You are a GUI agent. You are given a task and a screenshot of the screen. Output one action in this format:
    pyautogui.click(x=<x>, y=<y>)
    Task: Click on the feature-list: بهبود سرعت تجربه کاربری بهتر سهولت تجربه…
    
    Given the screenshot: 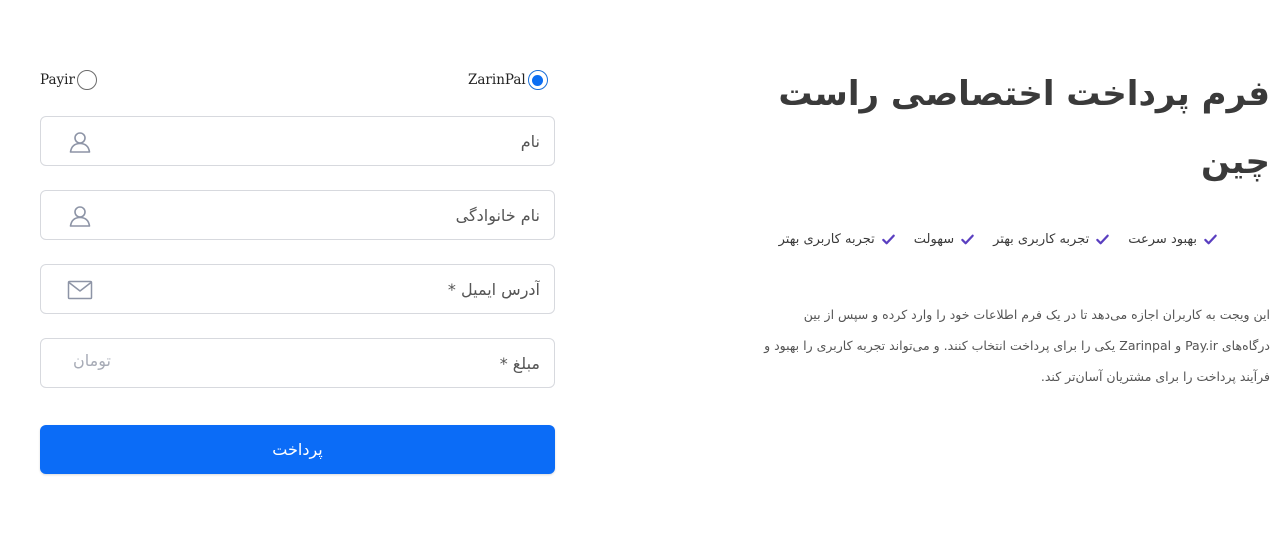 What is the action you would take?
    pyautogui.click(x=985, y=239)
    